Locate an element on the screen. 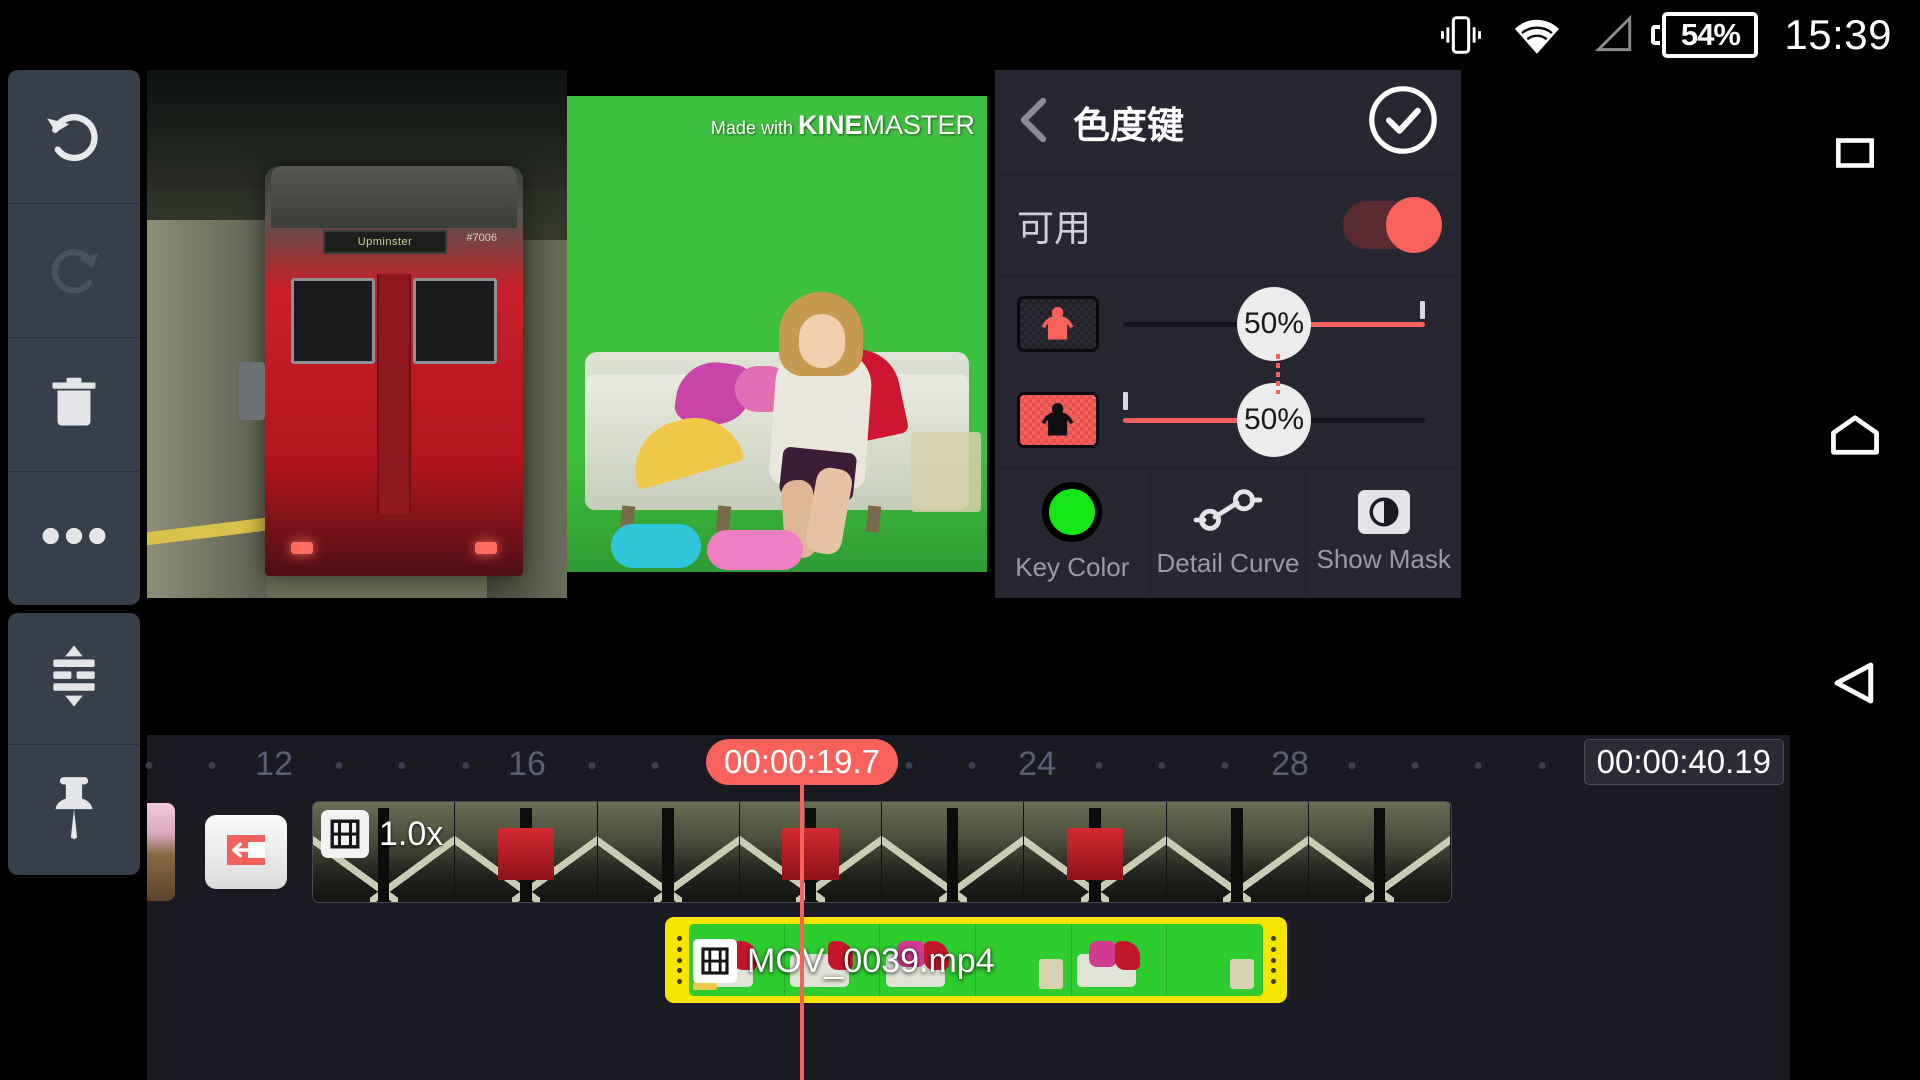 The width and height of the screenshot is (1920, 1080). panel-header: 色度键 is located at coordinates (1228, 122).